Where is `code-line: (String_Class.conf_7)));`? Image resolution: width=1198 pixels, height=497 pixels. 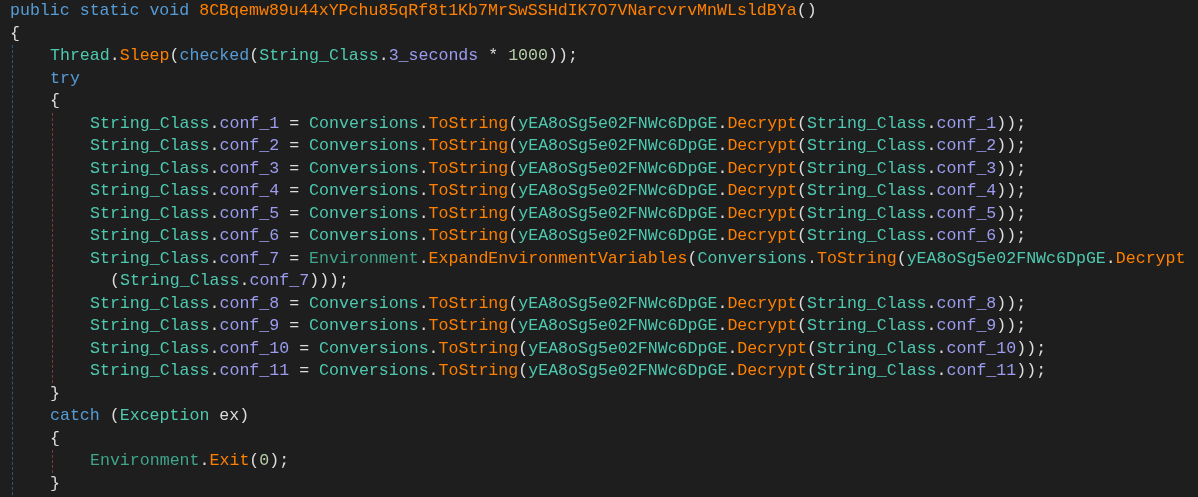
code-line: (String_Class.conf_7))); is located at coordinates (230, 281).